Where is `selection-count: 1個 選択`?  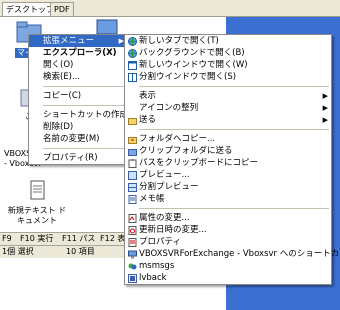 selection-count: 1個 選択 is located at coordinates (18, 251).